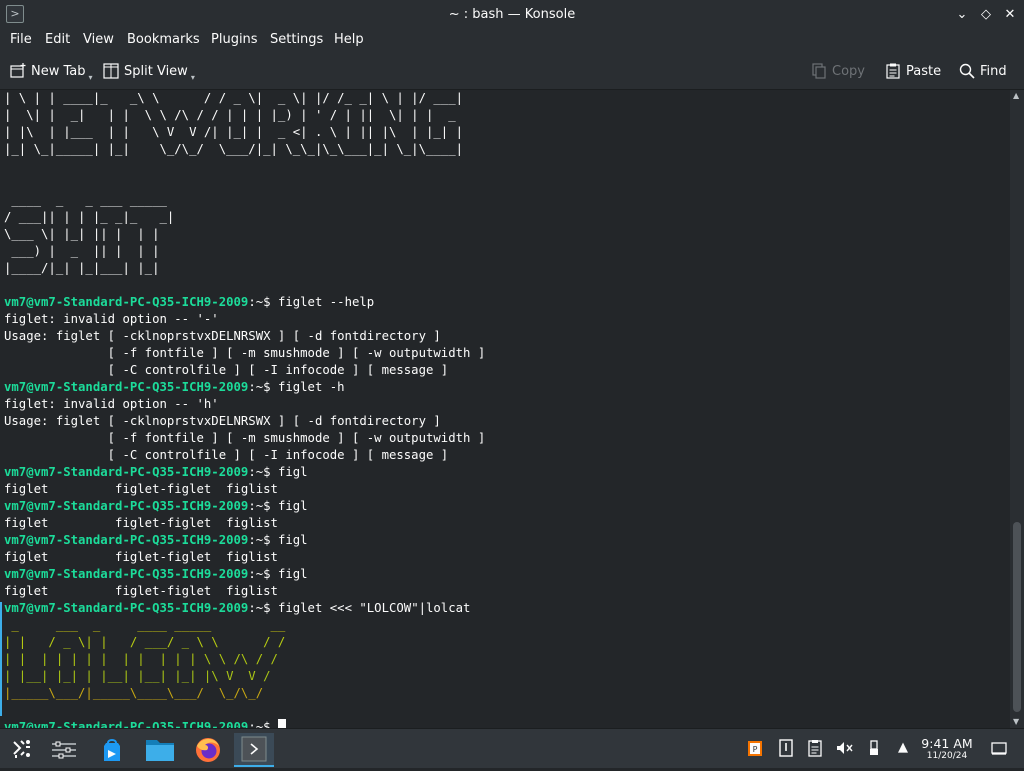 The width and height of the screenshot is (1024, 771). I want to click on digital-clock: 9:41 AM 11/20/24, so click(947, 749).